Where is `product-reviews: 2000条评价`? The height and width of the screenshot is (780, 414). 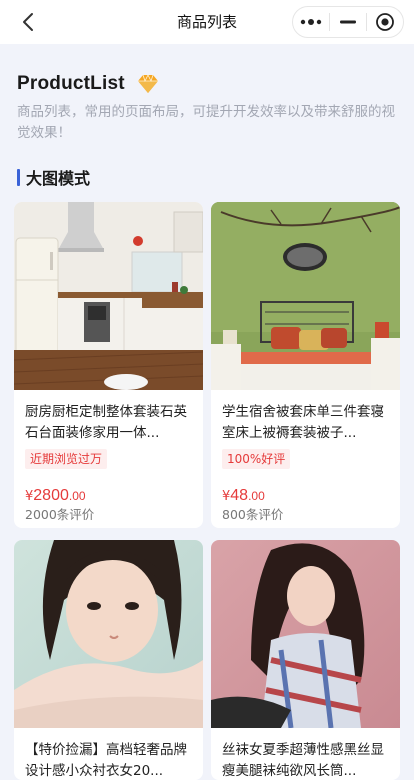
product-reviews: 2000条评价 is located at coordinates (60, 514).